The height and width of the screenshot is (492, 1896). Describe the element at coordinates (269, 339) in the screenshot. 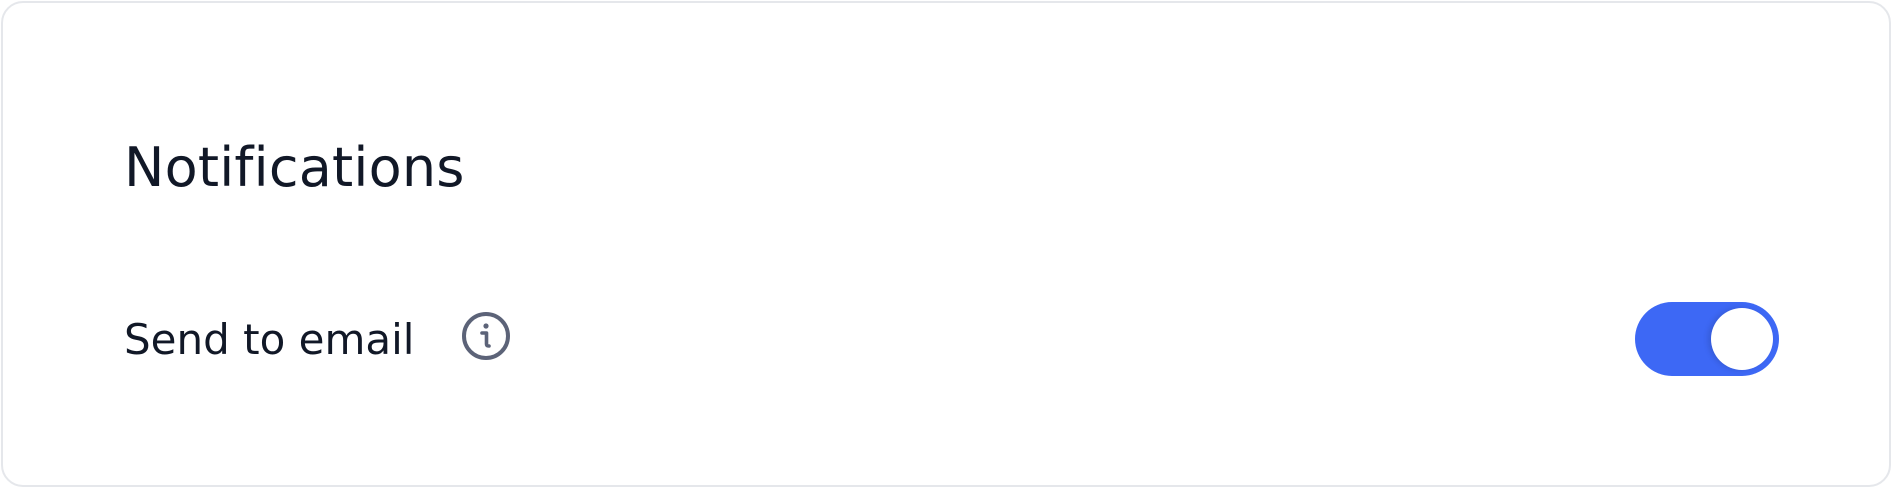

I see `setting-label: Send to email` at that location.